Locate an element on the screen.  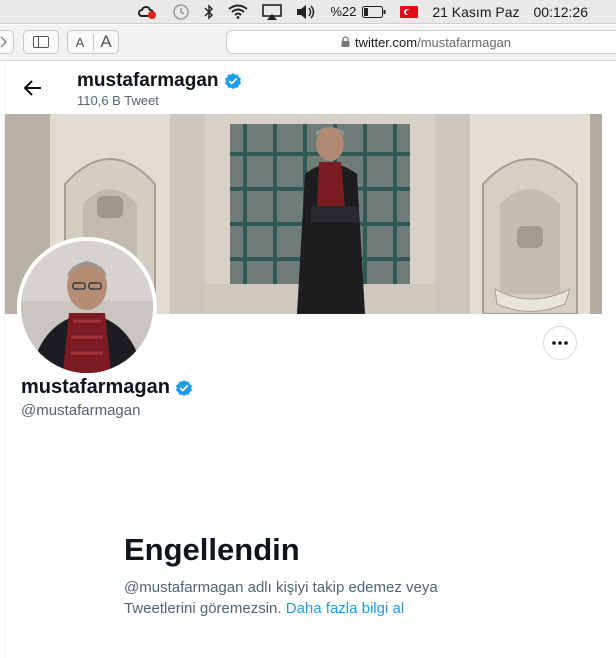
forward-button is located at coordinates (7, 42).